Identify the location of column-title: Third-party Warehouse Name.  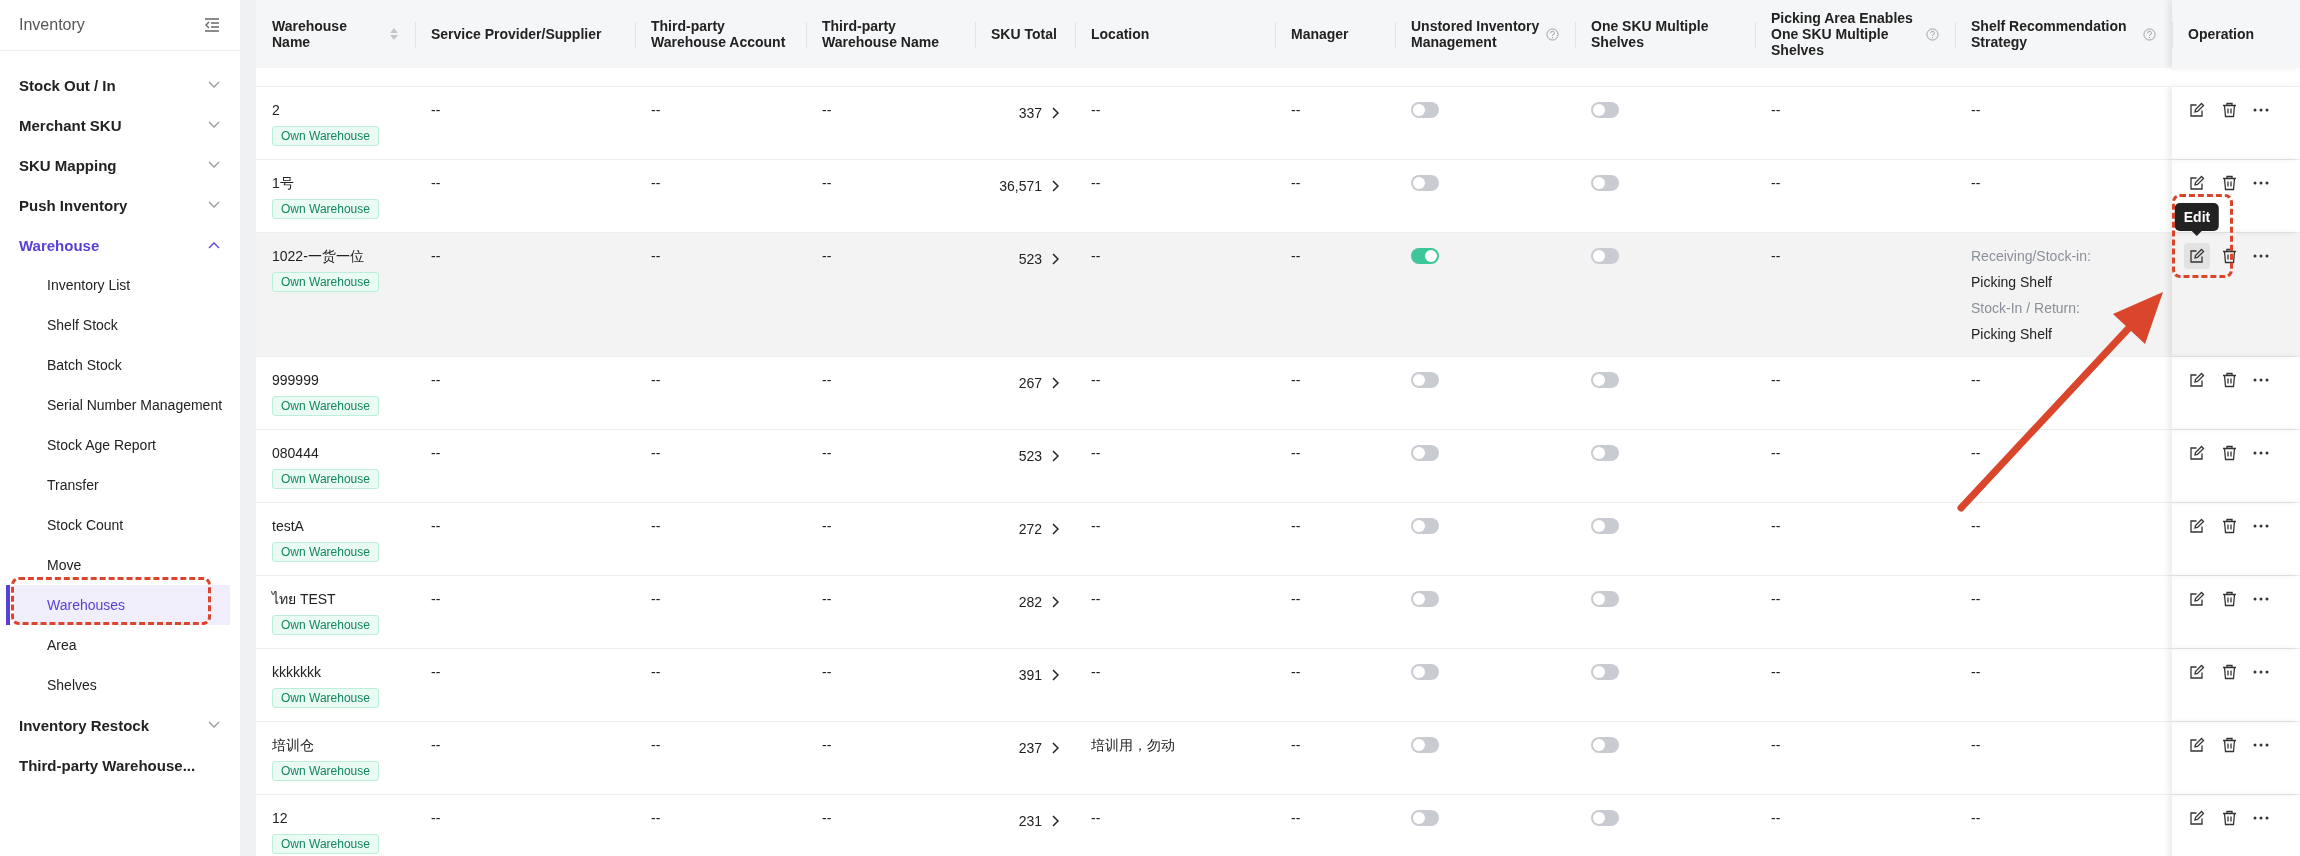
(881, 34).